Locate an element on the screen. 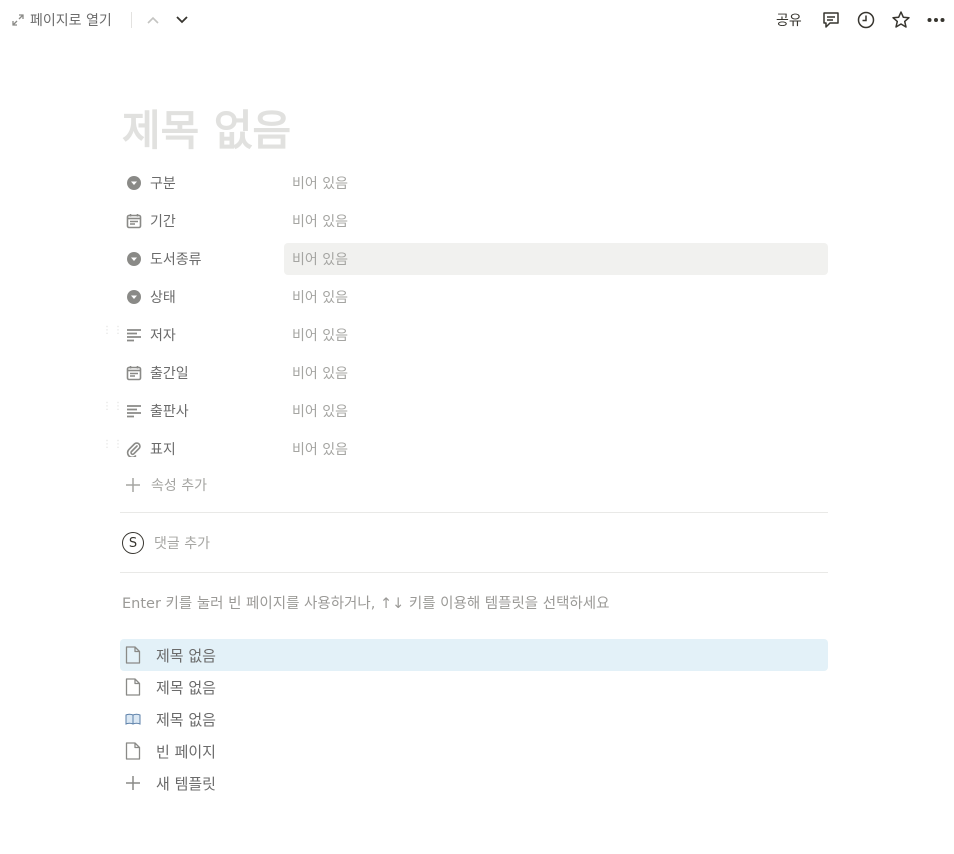 The width and height of the screenshot is (954, 854). book-icon is located at coordinates (133, 719).